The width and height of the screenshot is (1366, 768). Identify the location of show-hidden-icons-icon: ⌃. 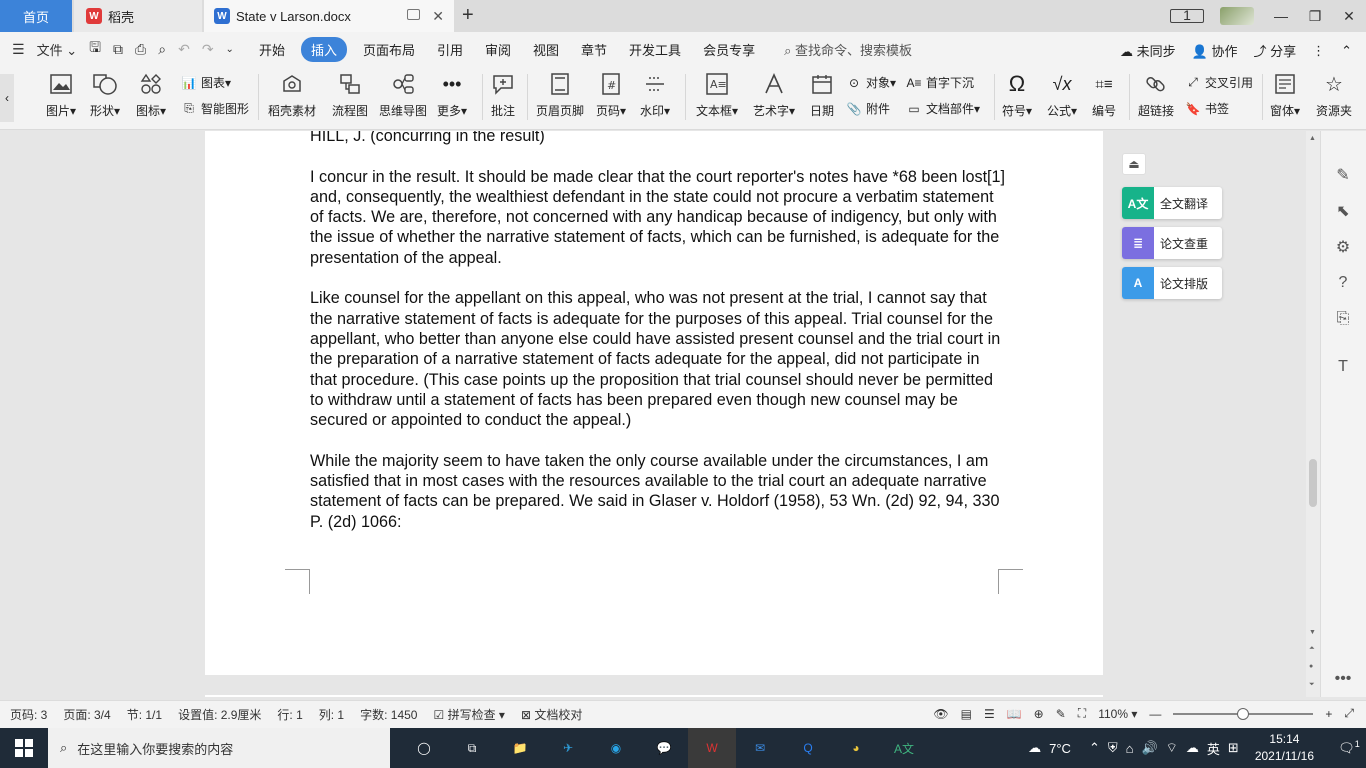
(1094, 748).